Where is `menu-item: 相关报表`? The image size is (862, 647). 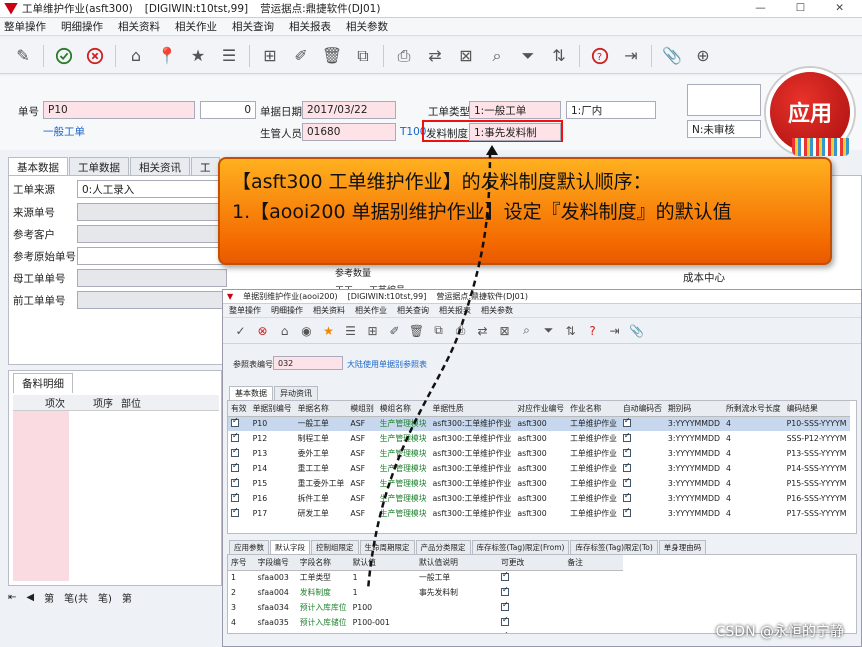
menu-item: 相关报表 is located at coordinates (310, 26).